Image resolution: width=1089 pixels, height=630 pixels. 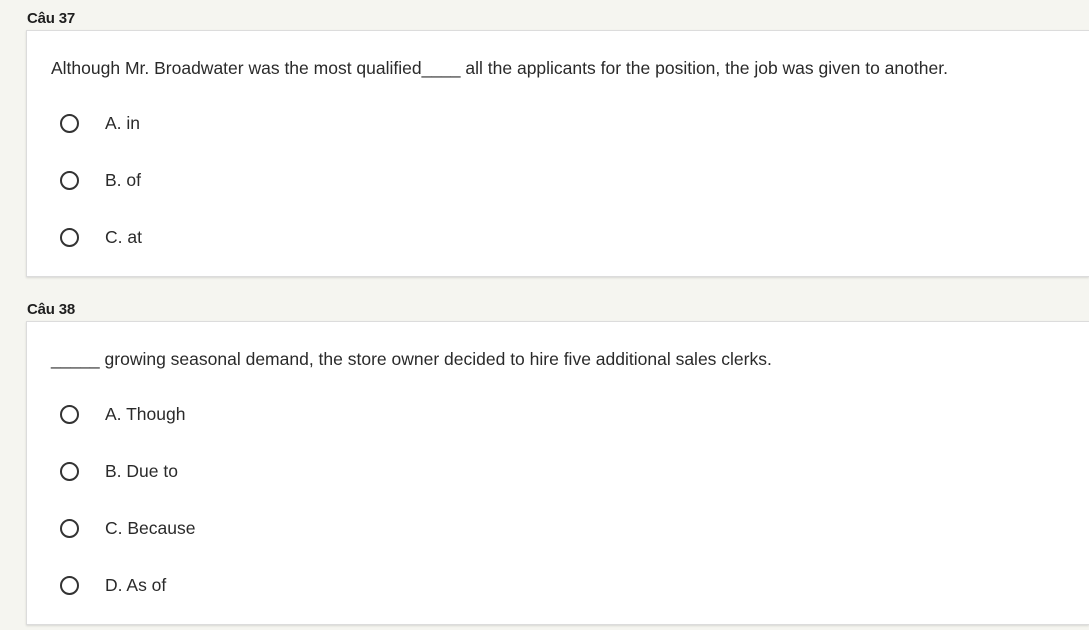 I want to click on question-38-option-b: B. Due to, so click(x=119, y=471).